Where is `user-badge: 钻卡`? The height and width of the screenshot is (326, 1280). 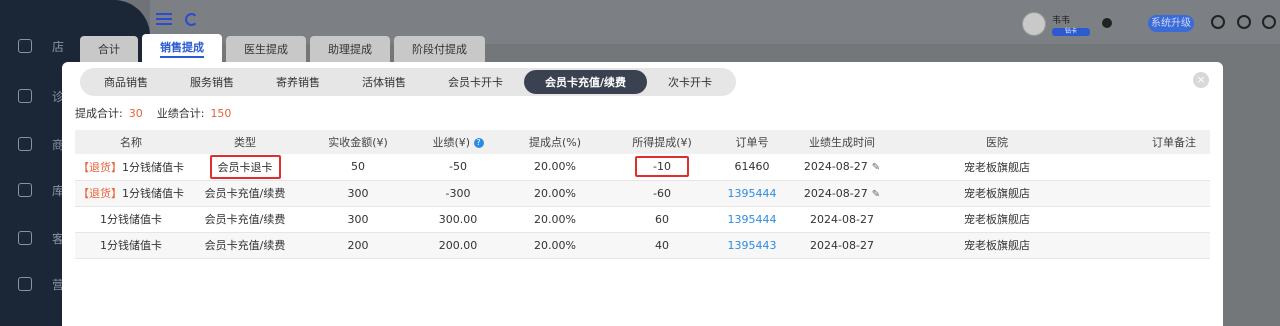 user-badge: 钻卡 is located at coordinates (1071, 32).